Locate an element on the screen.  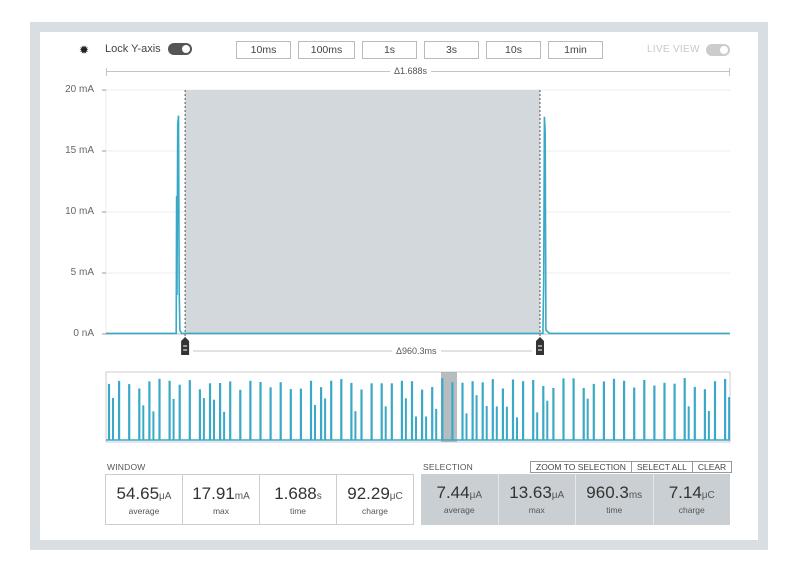
zoom-to-selection-button: ZOOM TO SELECTION is located at coordinates (581, 467).